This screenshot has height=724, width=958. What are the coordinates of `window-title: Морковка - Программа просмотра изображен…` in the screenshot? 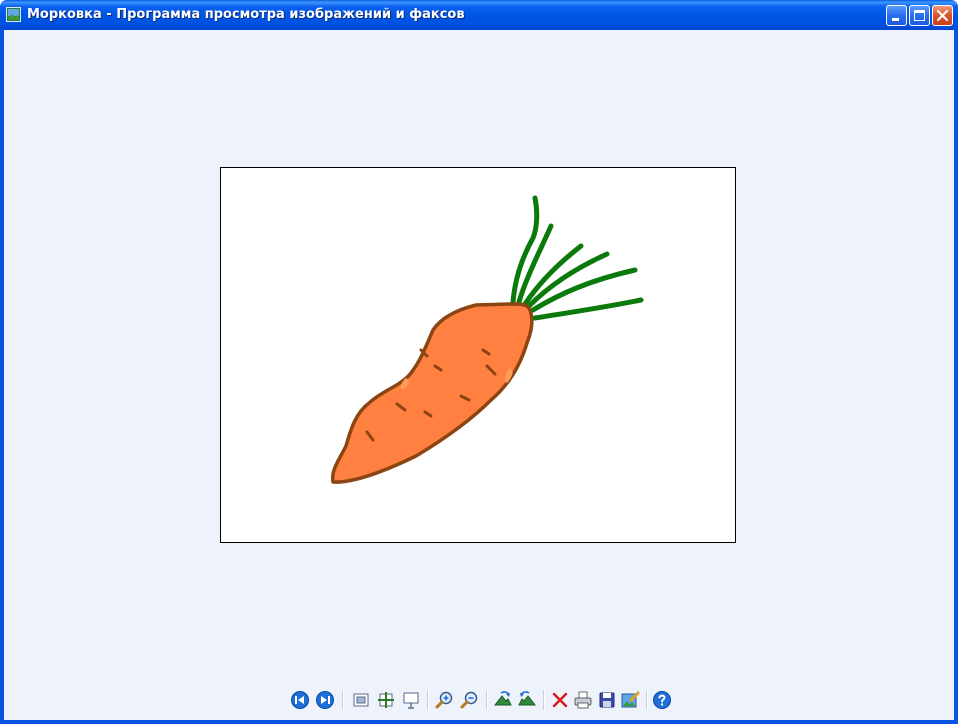 It's located at (246, 14).